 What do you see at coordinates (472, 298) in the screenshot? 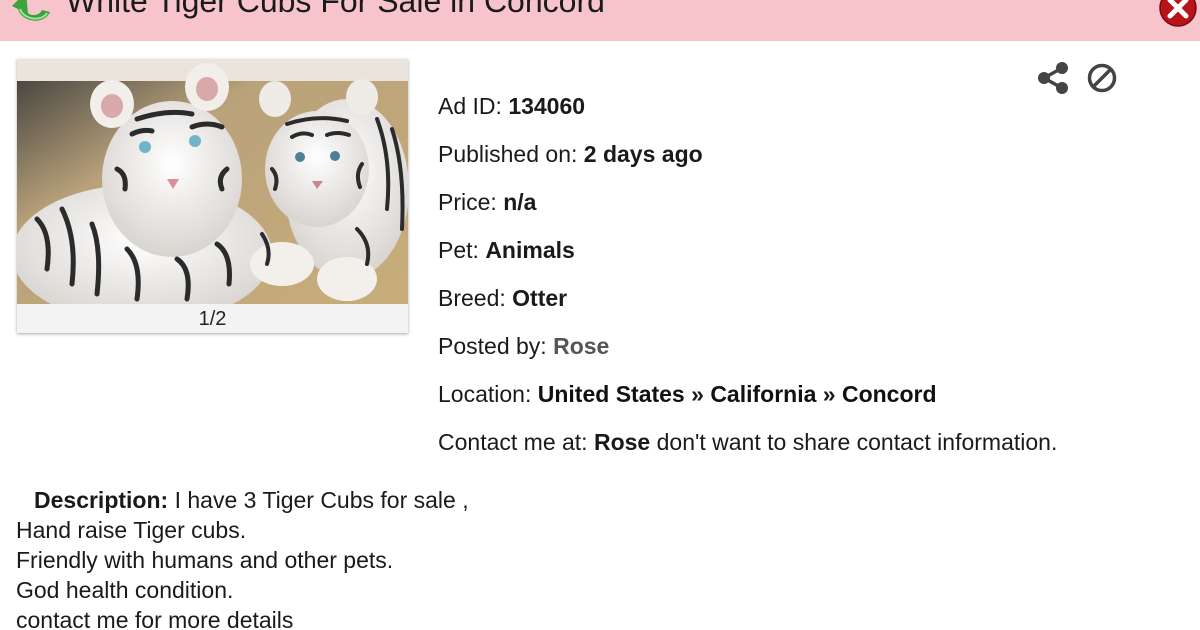
I see `breed-label: Breed:` at bounding box center [472, 298].